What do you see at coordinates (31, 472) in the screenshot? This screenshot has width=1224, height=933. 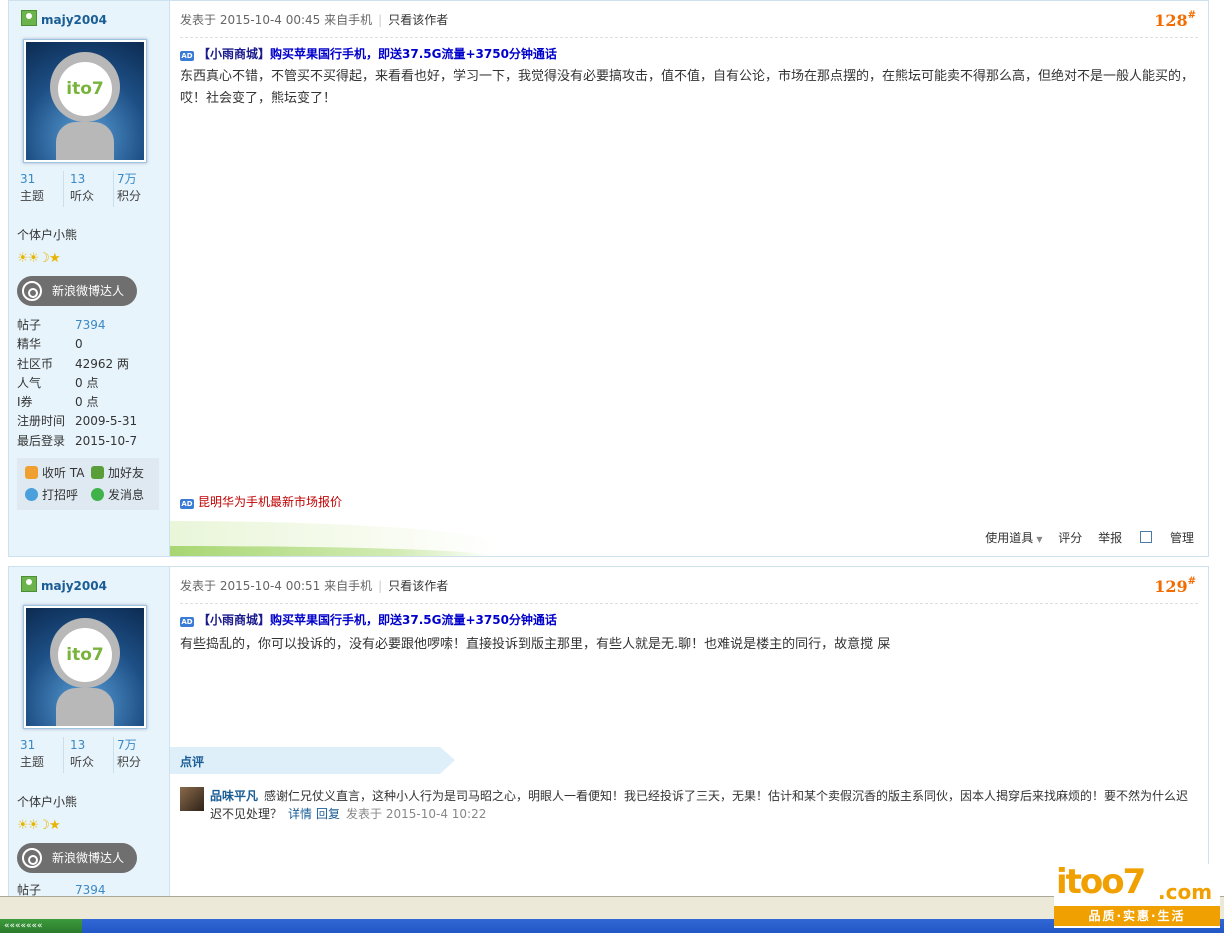 I see `house-icon` at bounding box center [31, 472].